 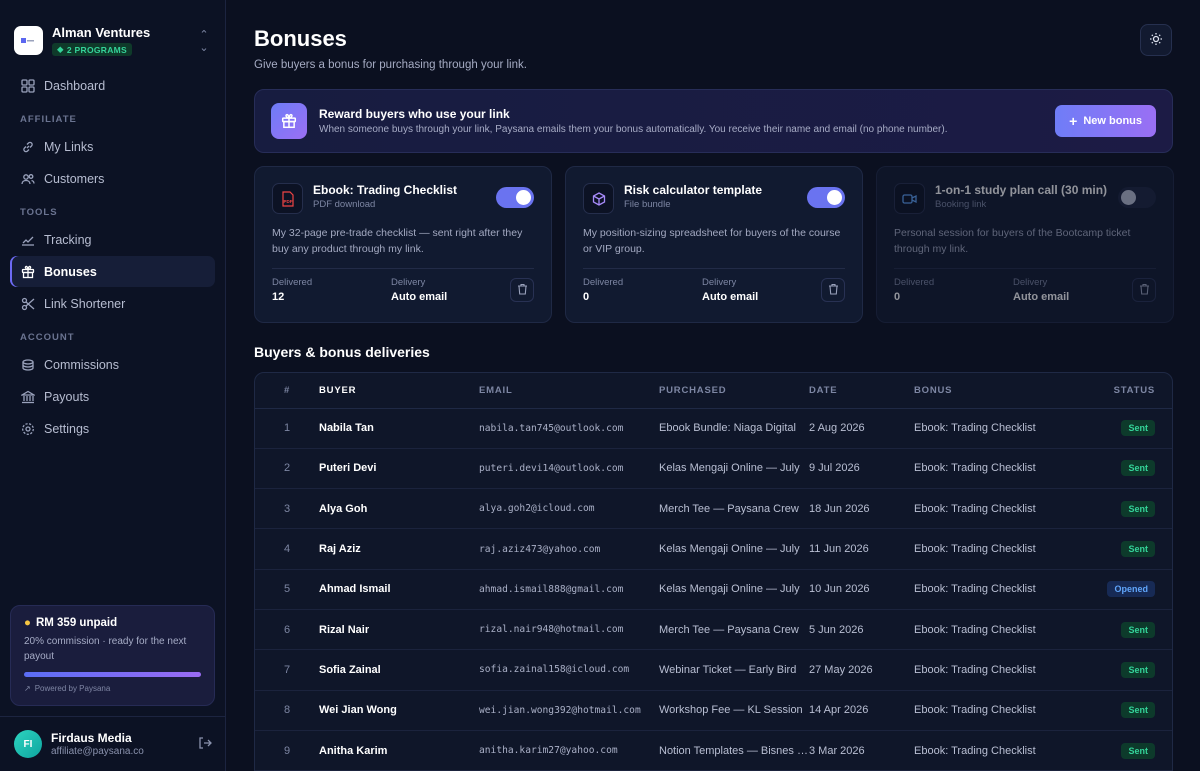 I want to click on programs-badge: ◆ 2 PROGRAMS, so click(x=92, y=49).